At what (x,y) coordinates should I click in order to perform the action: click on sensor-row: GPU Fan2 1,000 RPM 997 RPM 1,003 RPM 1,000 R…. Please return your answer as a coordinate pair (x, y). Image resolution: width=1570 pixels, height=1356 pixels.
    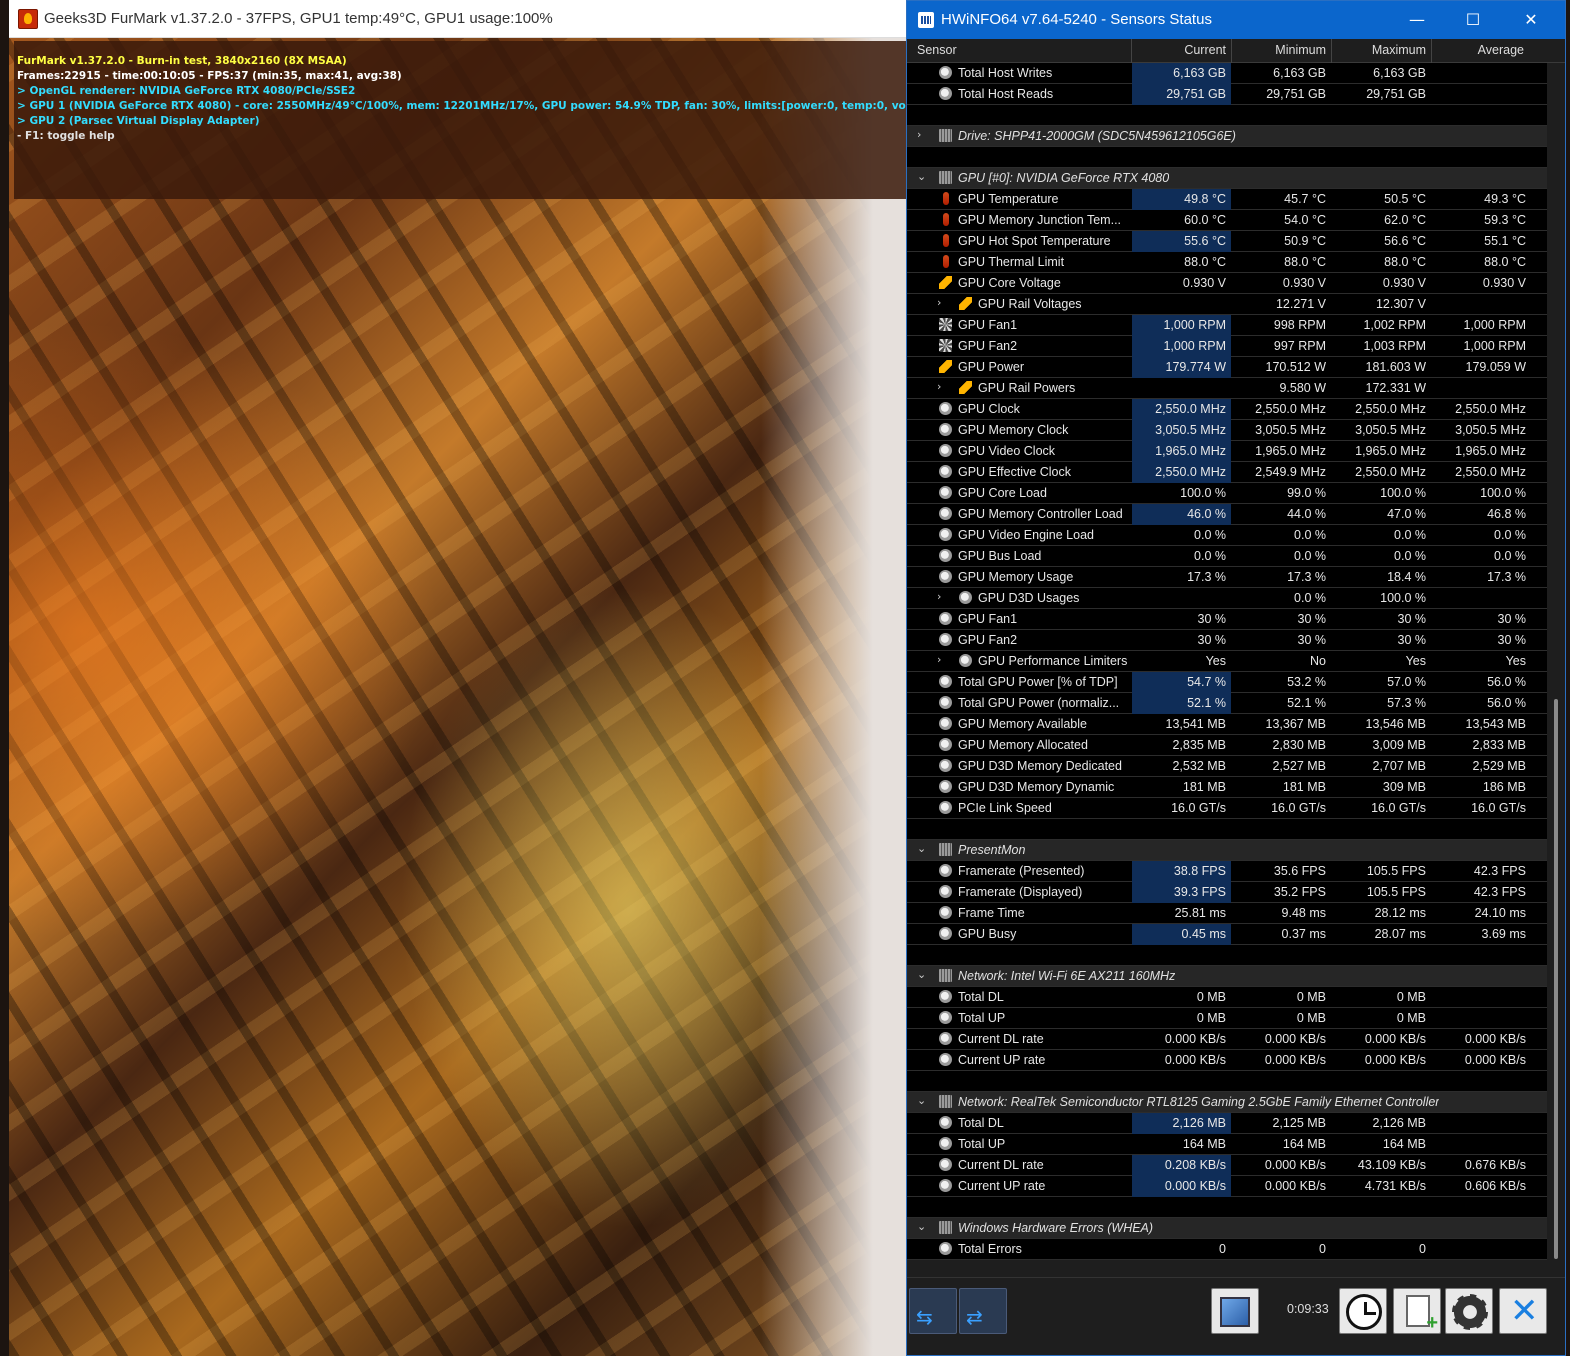
    Looking at the image, I should click on (1227, 346).